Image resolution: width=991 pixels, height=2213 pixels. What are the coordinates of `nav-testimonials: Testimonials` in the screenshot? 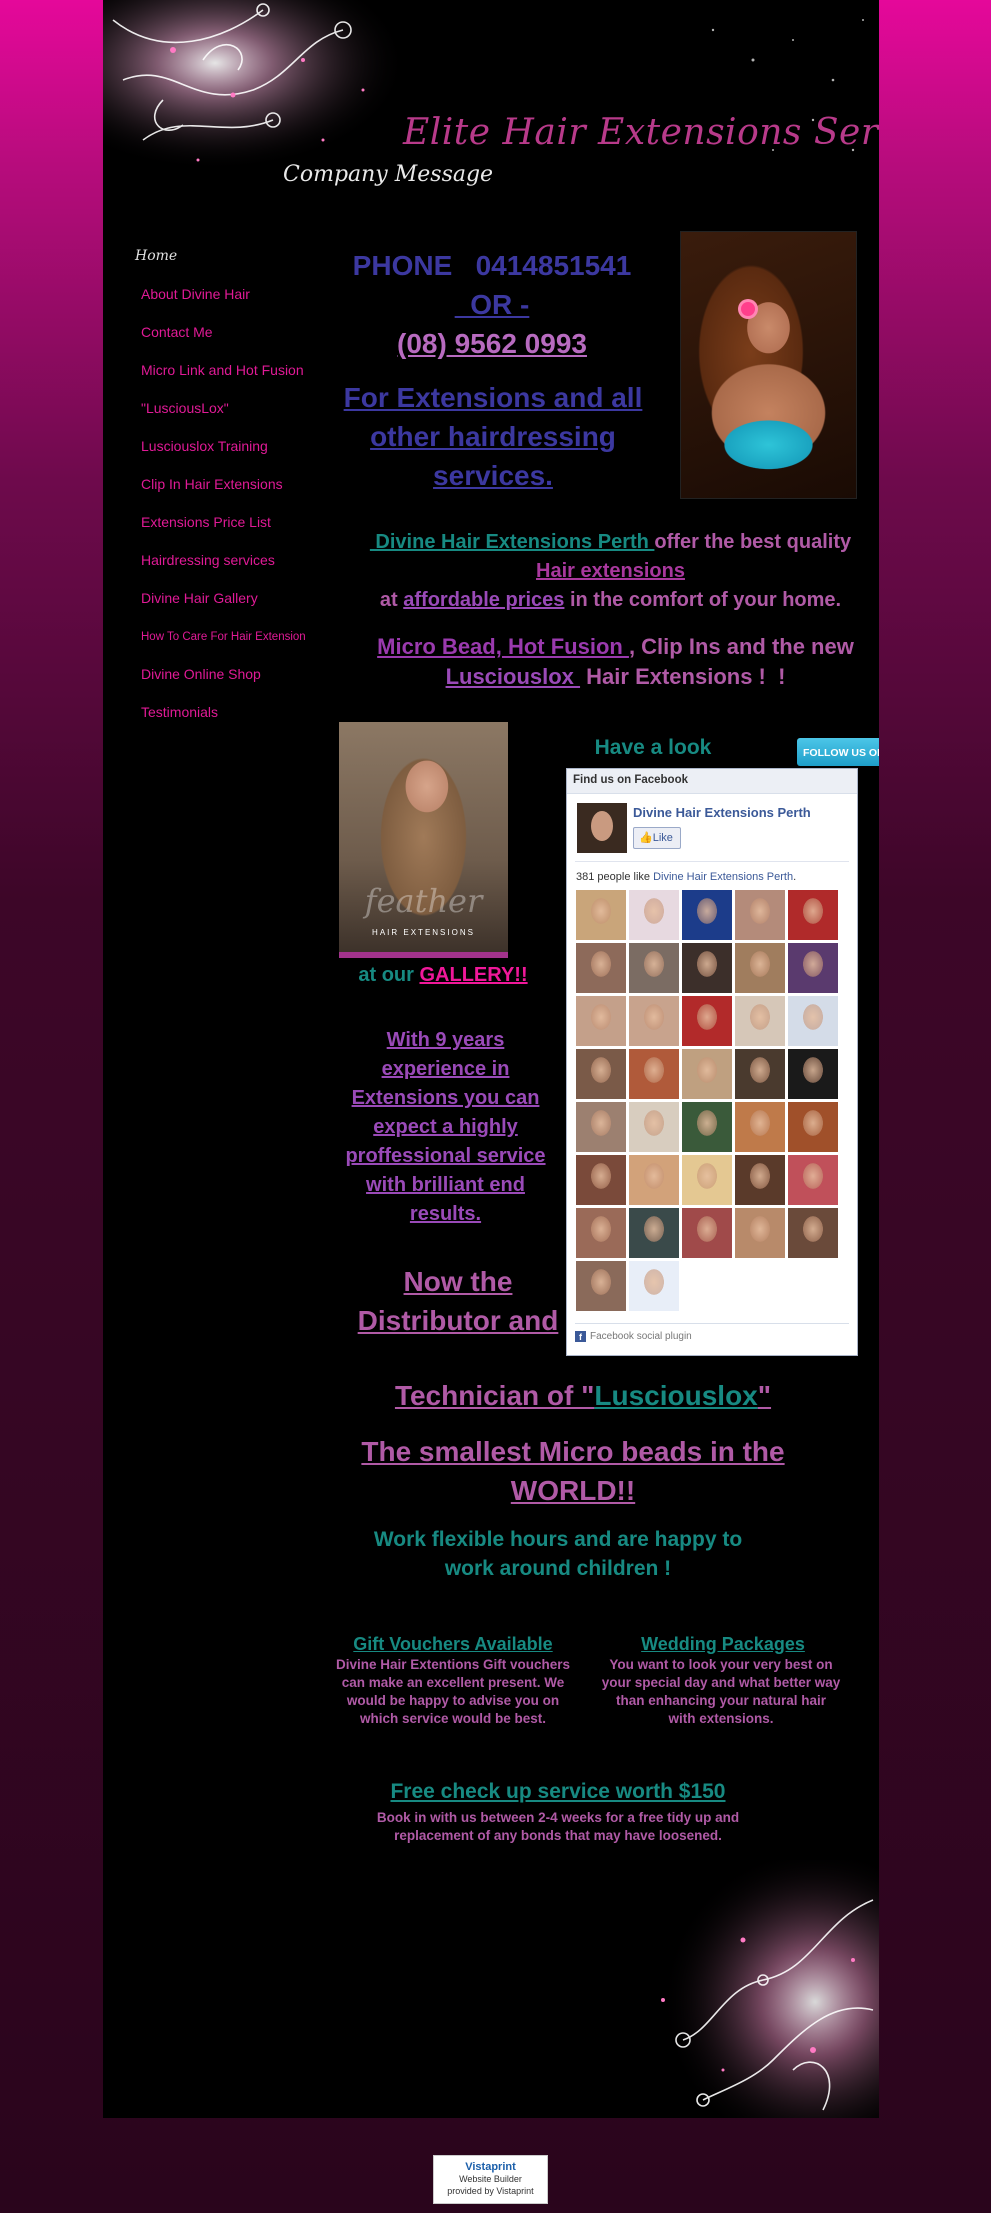 It's located at (179, 712).